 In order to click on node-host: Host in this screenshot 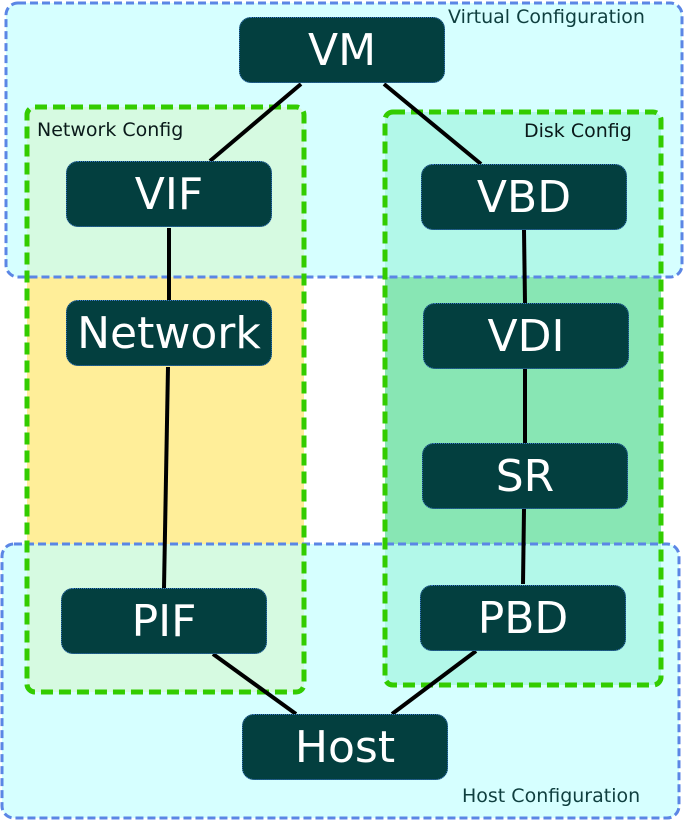, I will do `click(345, 747)`.